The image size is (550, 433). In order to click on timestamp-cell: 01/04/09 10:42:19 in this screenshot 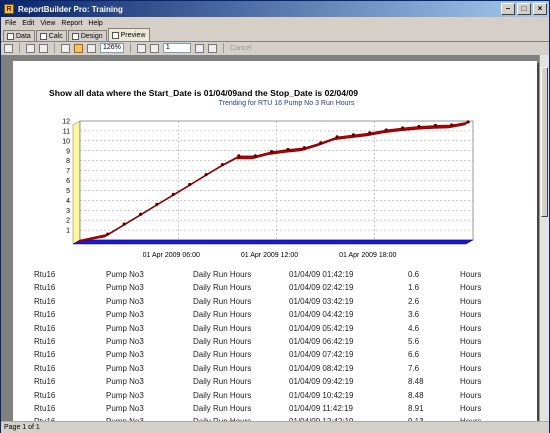, I will do `click(321, 395)`.